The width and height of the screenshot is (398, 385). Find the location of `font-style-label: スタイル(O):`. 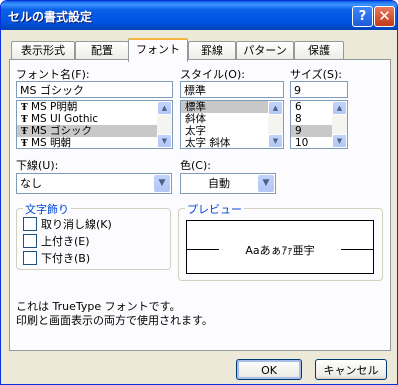

font-style-label: スタイル(O): is located at coordinates (212, 74).